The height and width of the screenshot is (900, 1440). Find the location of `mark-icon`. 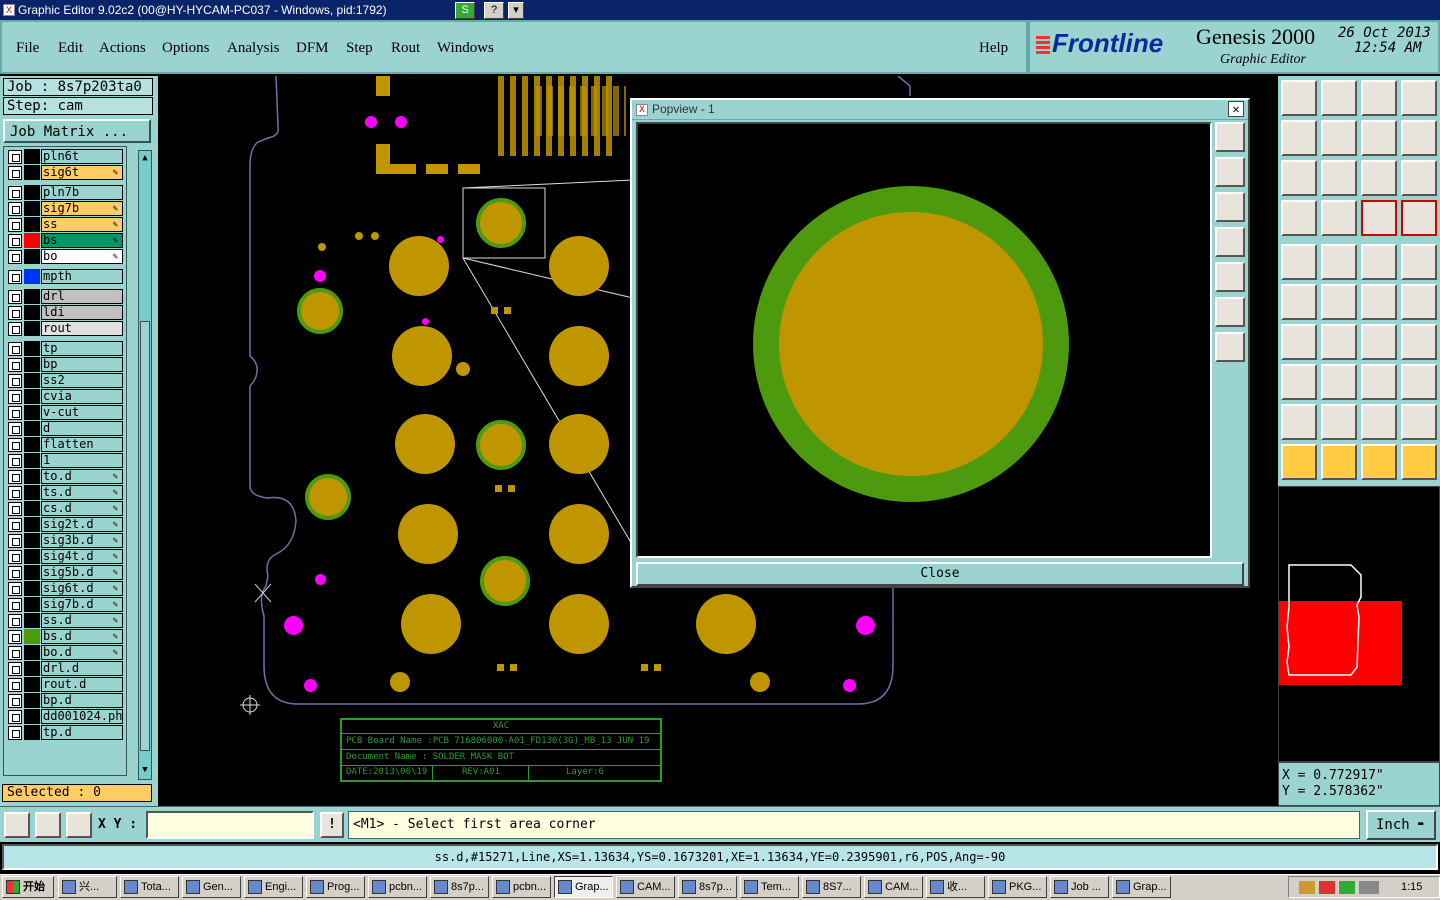

mark-icon is located at coordinates (1419, 422).